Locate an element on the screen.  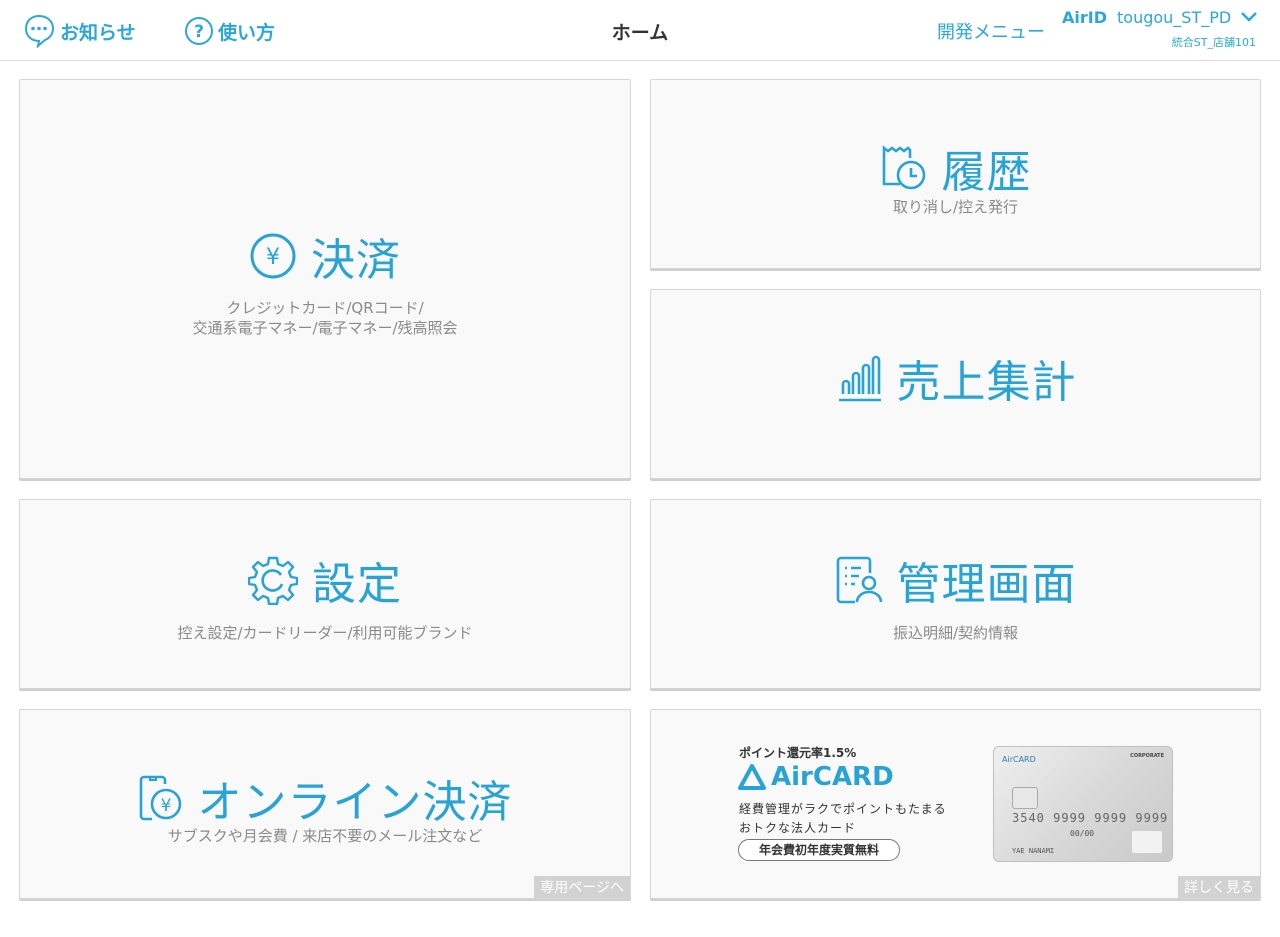
mobile-yen-icon: ¥ is located at coordinates (160, 798).